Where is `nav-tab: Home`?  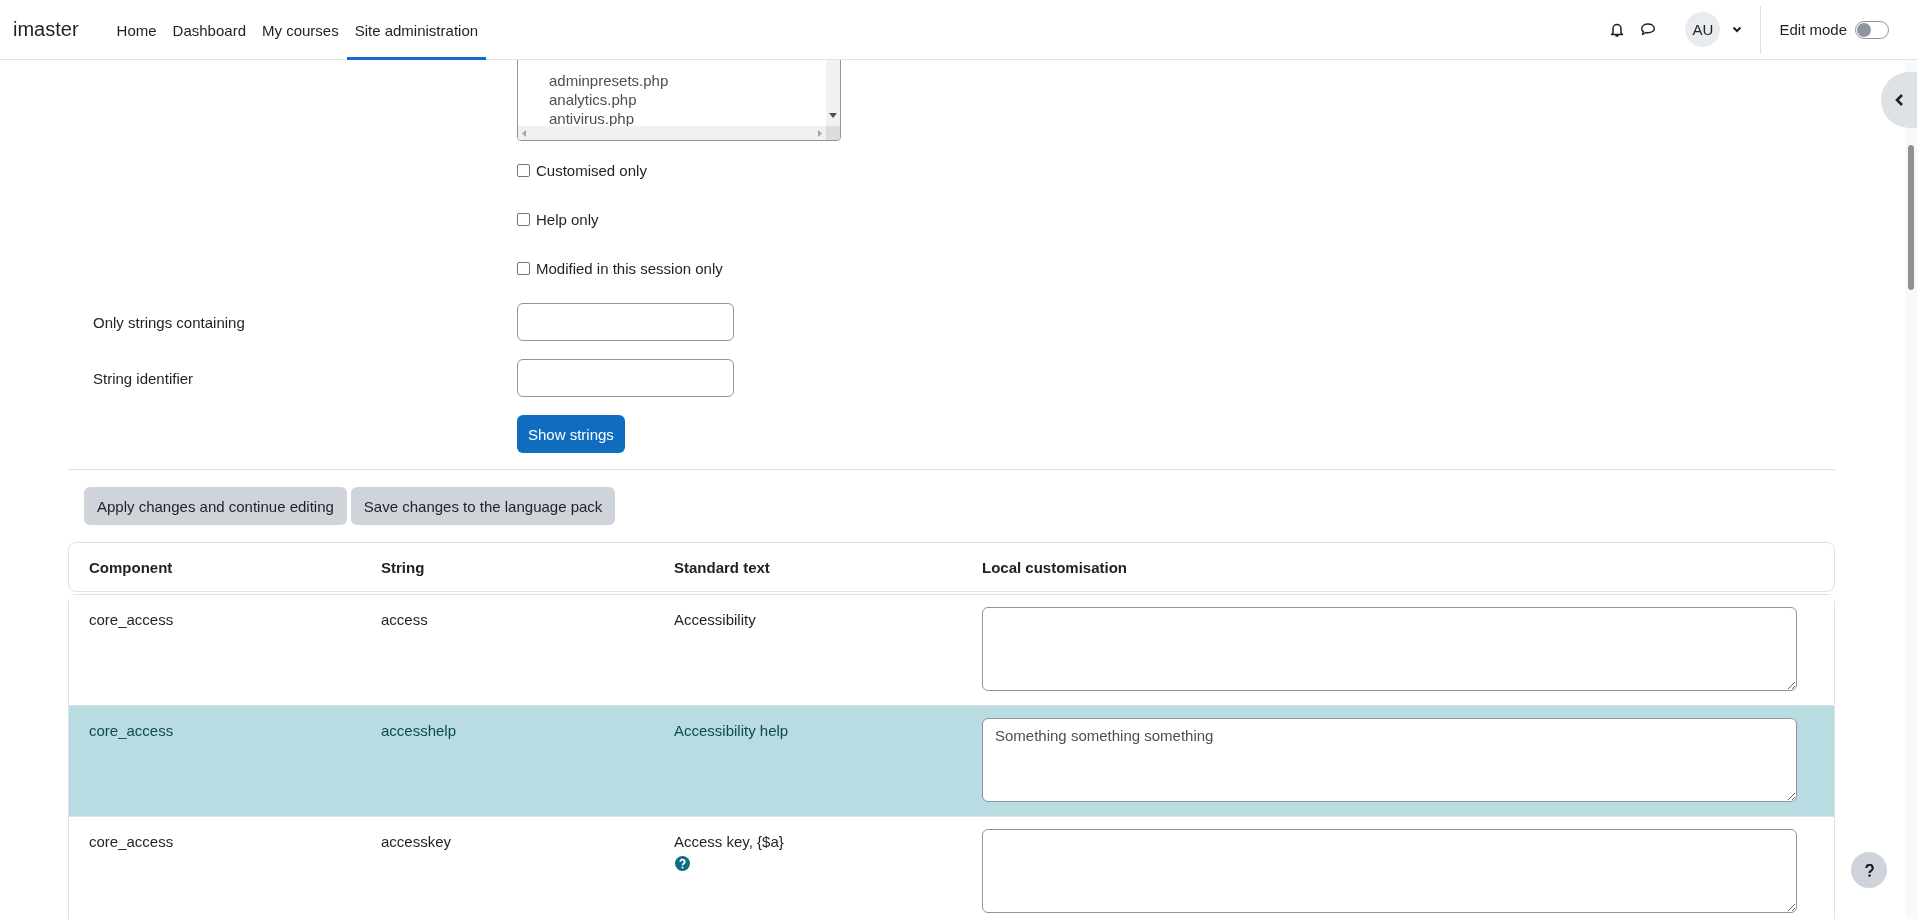
nav-tab: Home is located at coordinates (136, 30).